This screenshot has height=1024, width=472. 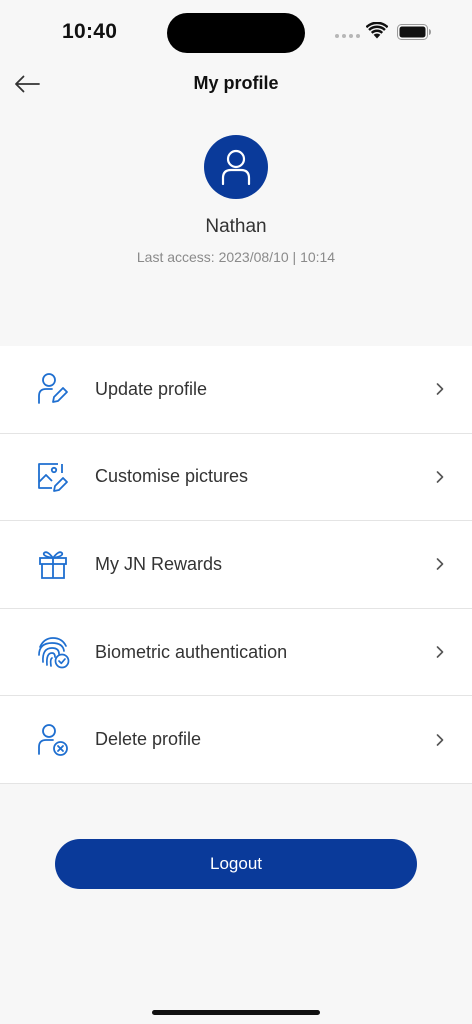 What do you see at coordinates (347, 36) in the screenshot?
I see `cellular-signal-icon` at bounding box center [347, 36].